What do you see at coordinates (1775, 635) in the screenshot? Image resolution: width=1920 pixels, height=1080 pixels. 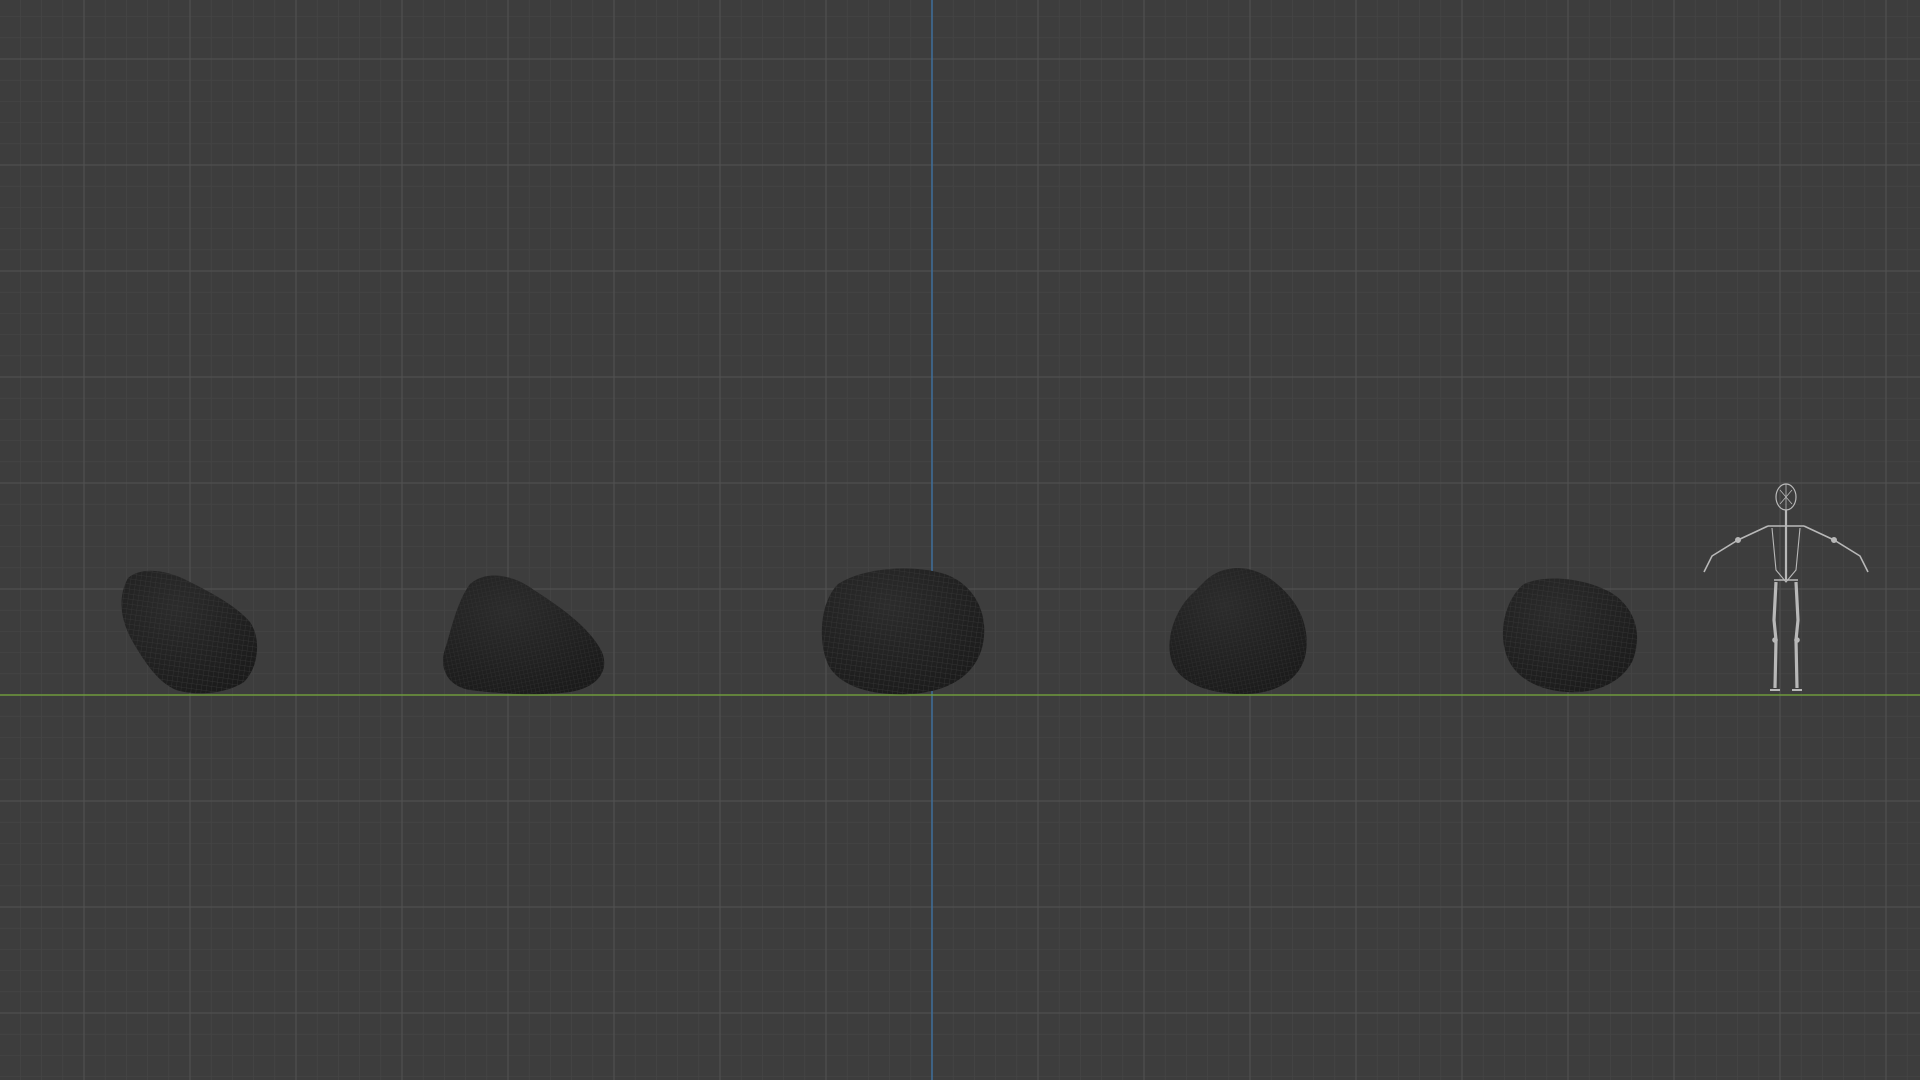 I see `armature-left-leg` at bounding box center [1775, 635].